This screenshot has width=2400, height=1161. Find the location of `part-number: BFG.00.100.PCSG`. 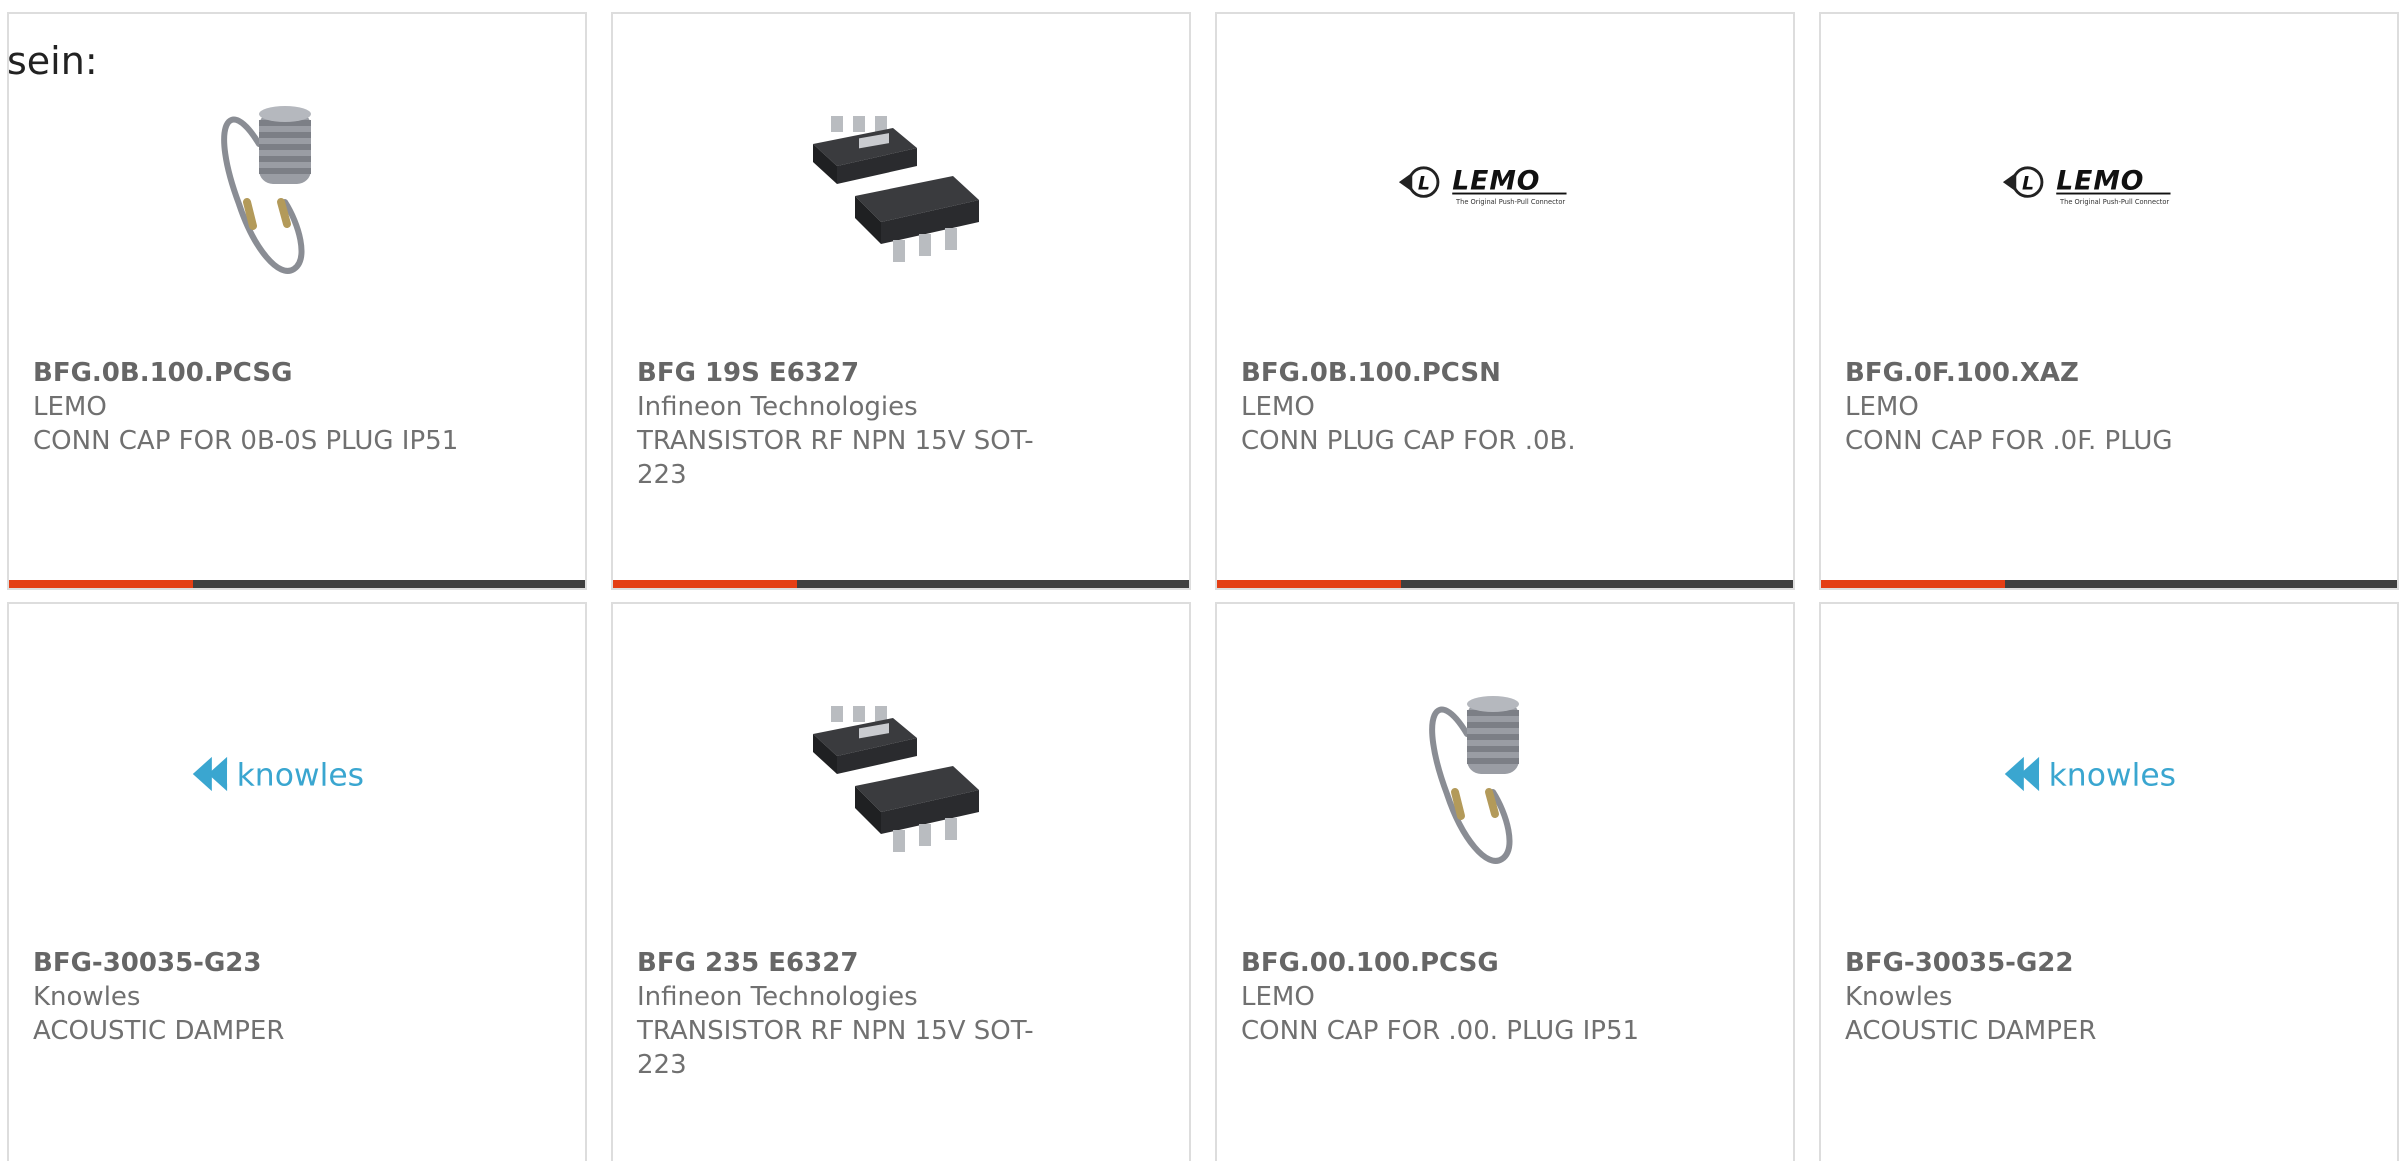

part-number: BFG.00.100.PCSG is located at coordinates (1456, 963).